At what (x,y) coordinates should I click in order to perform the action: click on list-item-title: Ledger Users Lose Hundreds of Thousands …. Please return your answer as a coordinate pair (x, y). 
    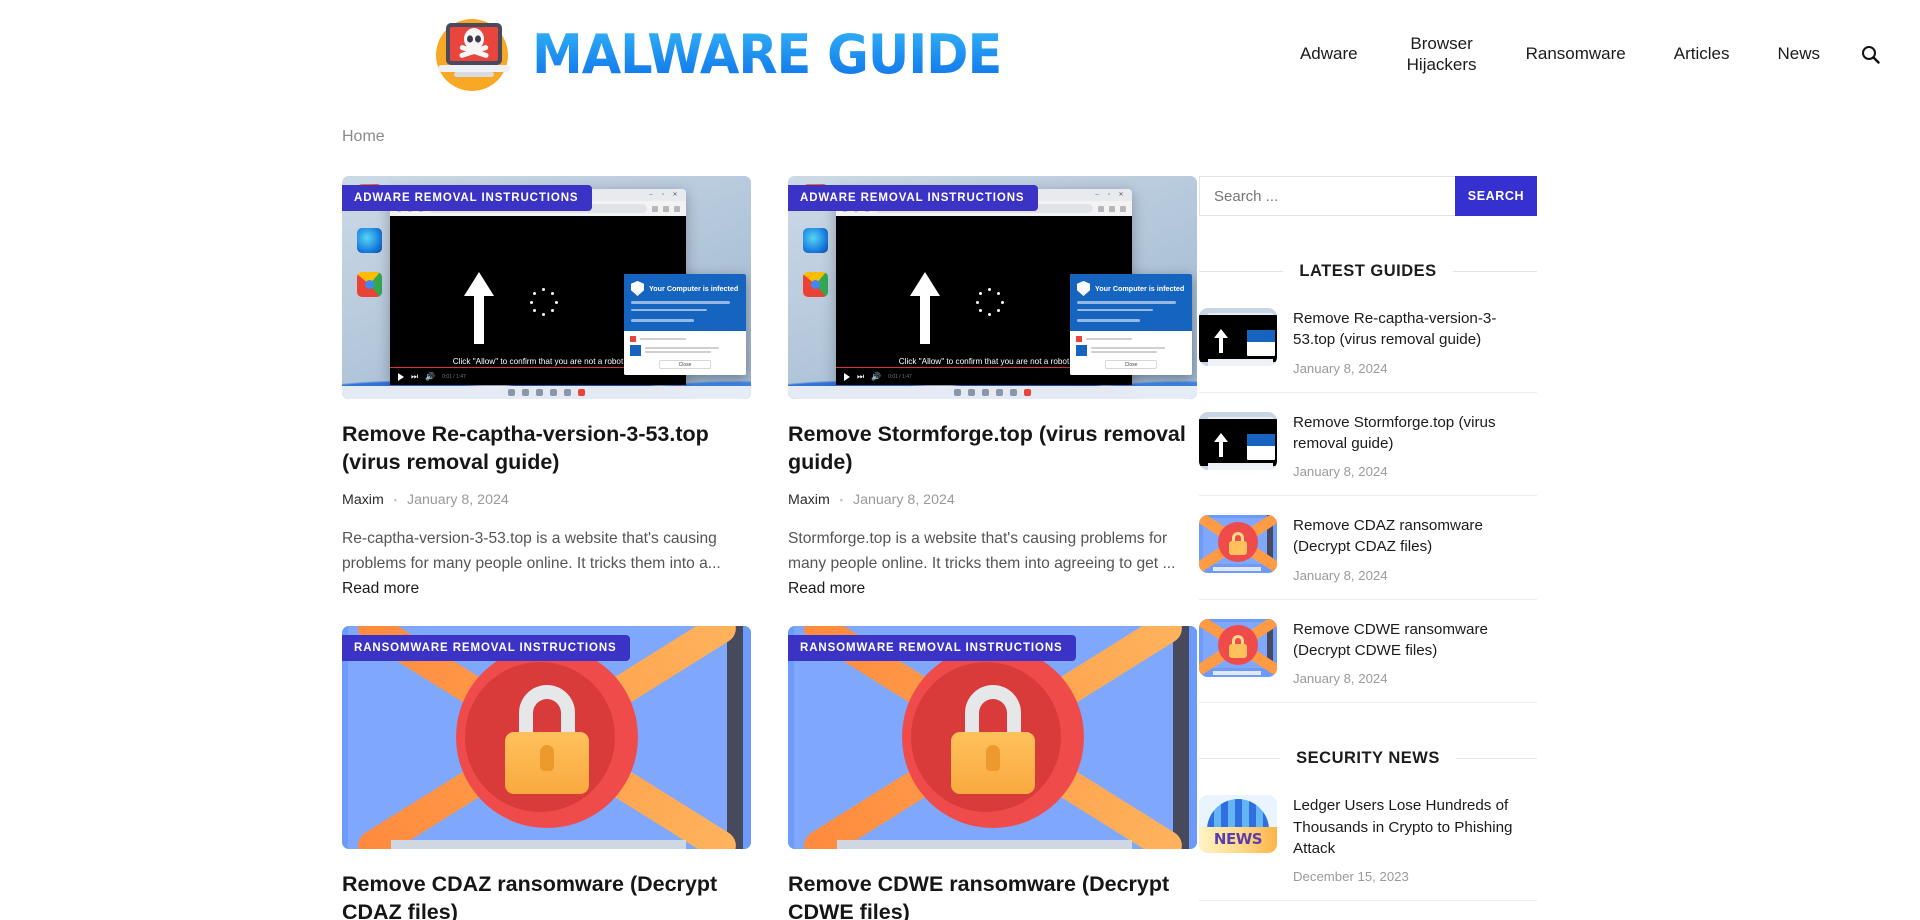
    Looking at the image, I should click on (1415, 827).